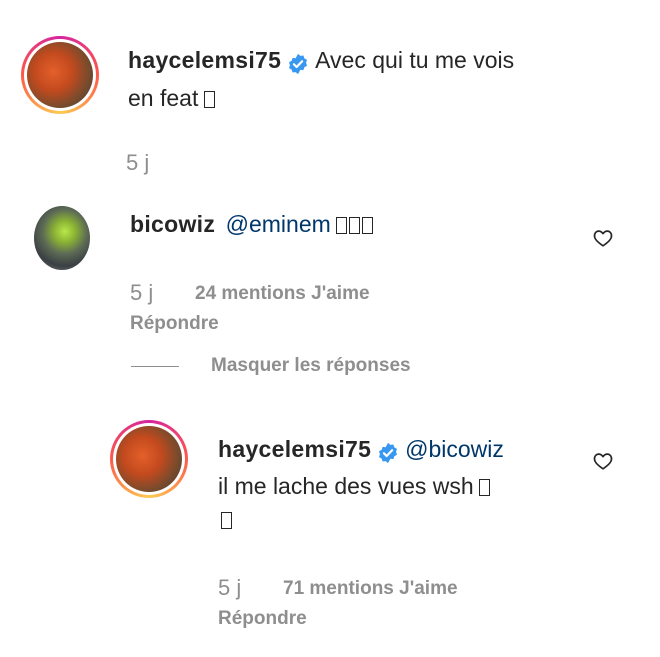  Describe the element at coordinates (294, 449) in the screenshot. I see `reply2-username: haycelemsi75` at that location.